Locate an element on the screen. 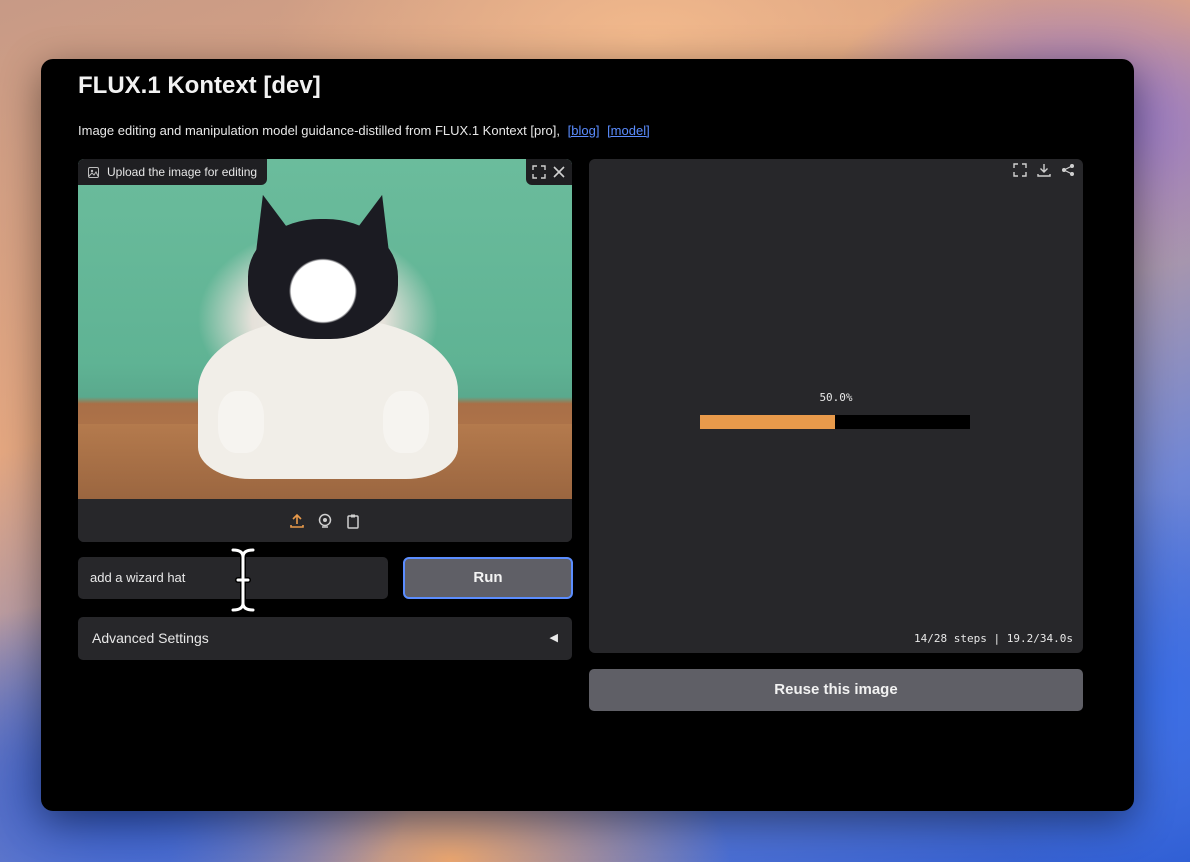  image-cat-head is located at coordinates (323, 279).